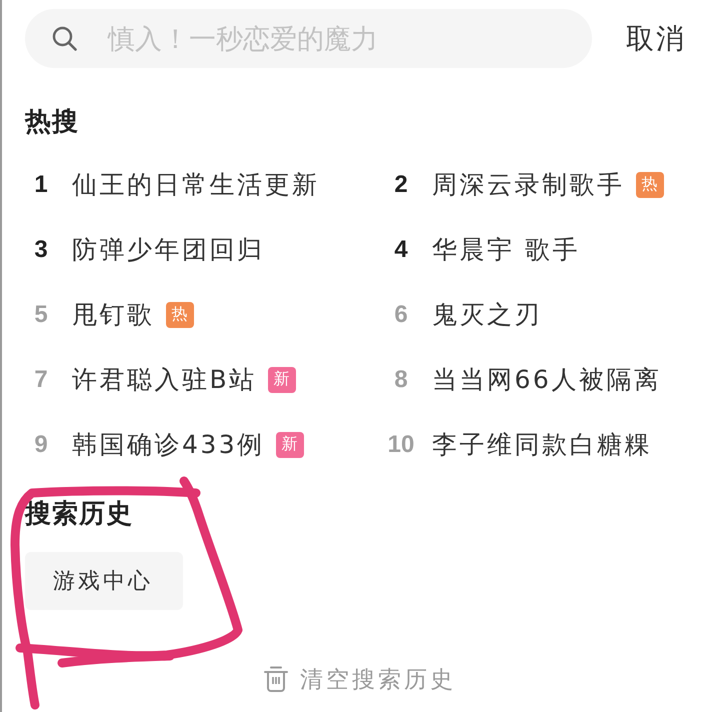  What do you see at coordinates (41, 380) in the screenshot?
I see `rank-number: 7` at bounding box center [41, 380].